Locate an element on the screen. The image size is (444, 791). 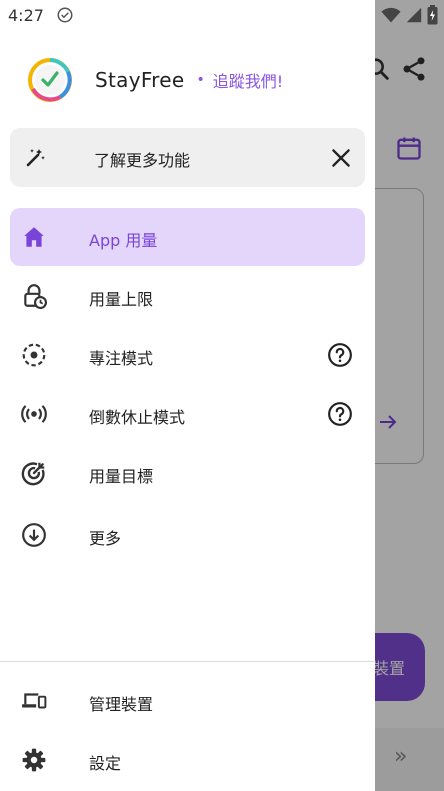
nav-item-manage-devices: 管理裝置 is located at coordinates (187, 701).